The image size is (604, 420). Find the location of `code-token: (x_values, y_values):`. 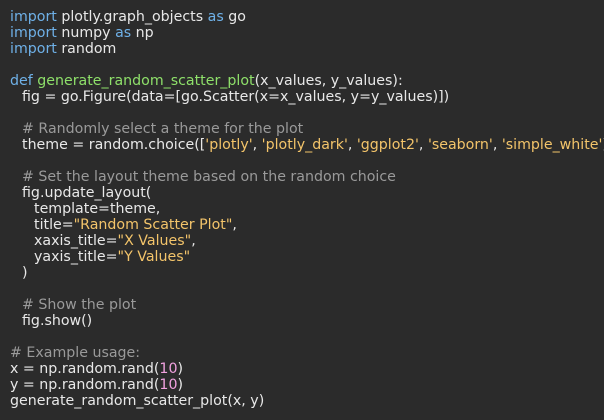

code-token: (x_values, y_values): is located at coordinates (328, 81).